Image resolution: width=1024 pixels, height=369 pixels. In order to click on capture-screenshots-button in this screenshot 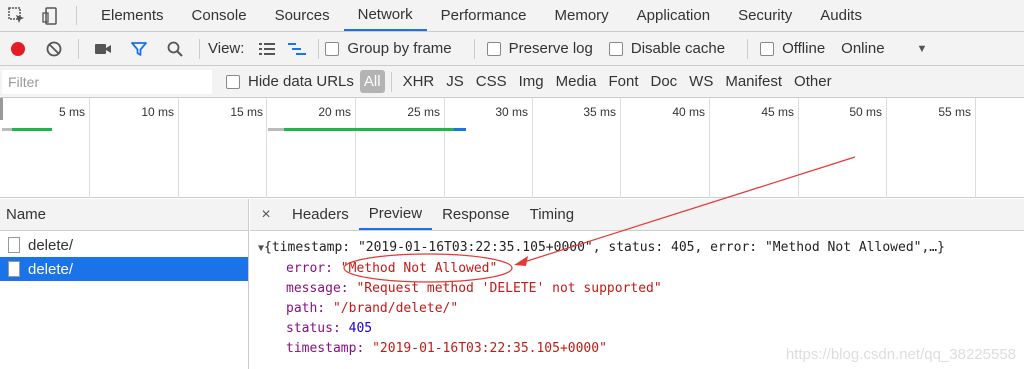, I will do `click(103, 49)`.